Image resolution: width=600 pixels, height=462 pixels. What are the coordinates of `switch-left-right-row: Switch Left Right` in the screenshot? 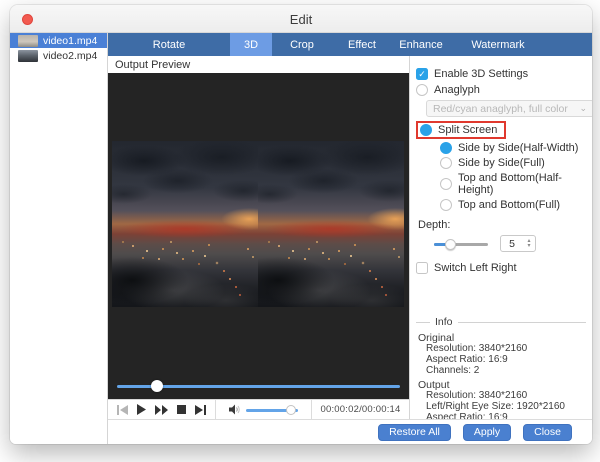 It's located at (501, 268).